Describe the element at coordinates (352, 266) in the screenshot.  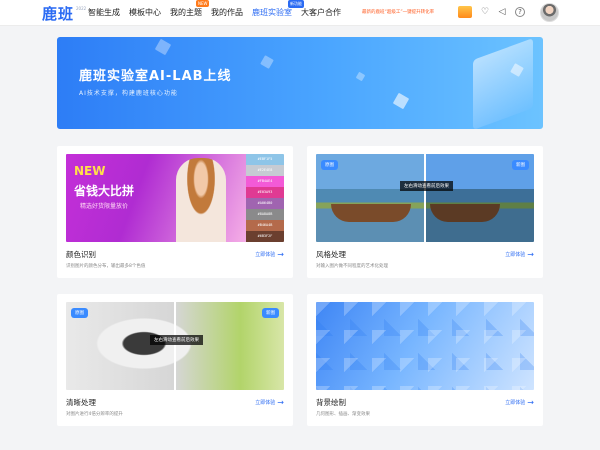
I see `card-description: 对输入图片做不同程度的艺术化处理` at that location.